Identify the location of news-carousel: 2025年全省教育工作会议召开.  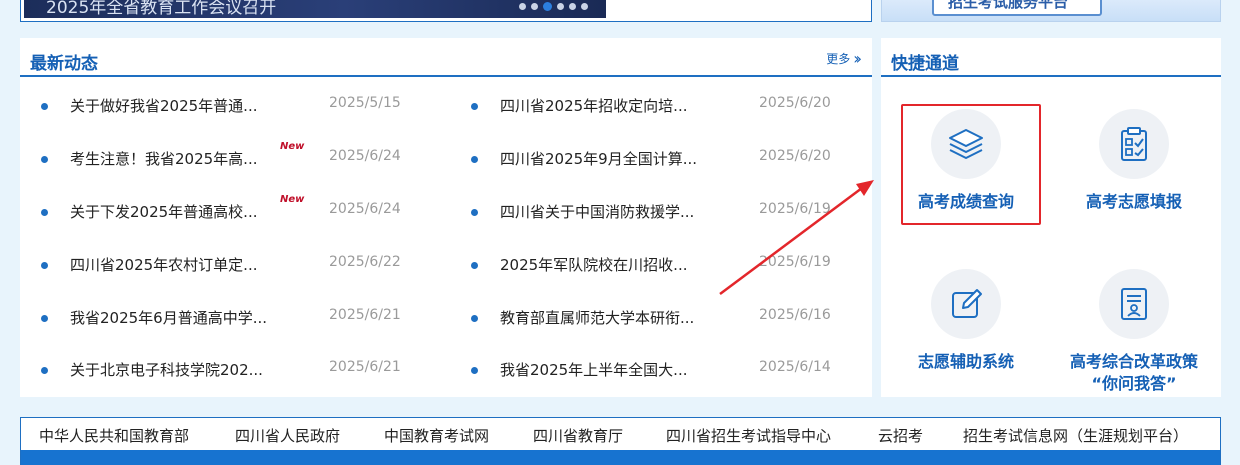
(446, 11).